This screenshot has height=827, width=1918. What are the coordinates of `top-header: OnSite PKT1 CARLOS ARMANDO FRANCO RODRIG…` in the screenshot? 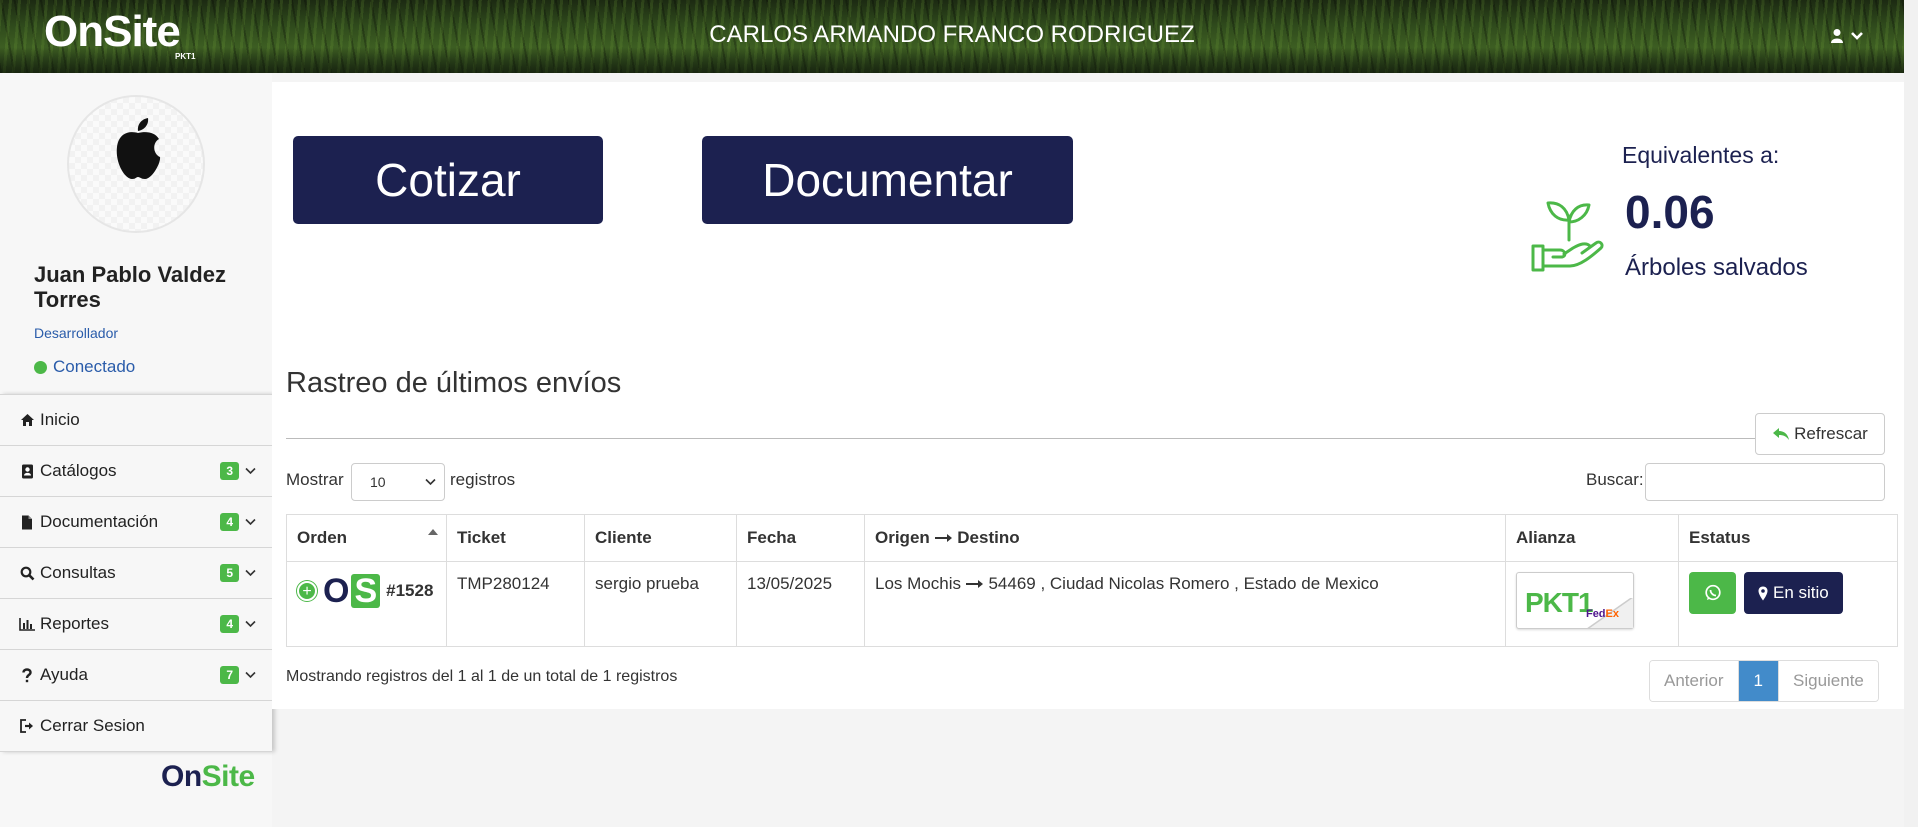 It's located at (952, 36).